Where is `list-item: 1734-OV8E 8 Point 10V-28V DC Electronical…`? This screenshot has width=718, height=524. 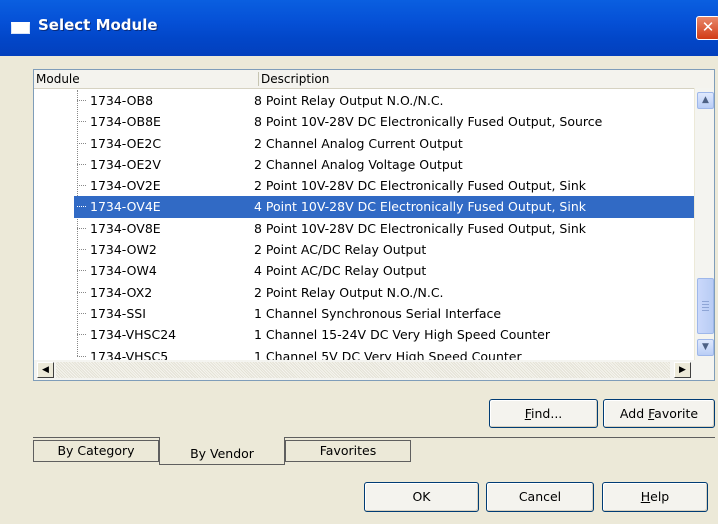 list-item: 1734-OV8E 8 Point 10V-28V DC Electronical… is located at coordinates (364, 228).